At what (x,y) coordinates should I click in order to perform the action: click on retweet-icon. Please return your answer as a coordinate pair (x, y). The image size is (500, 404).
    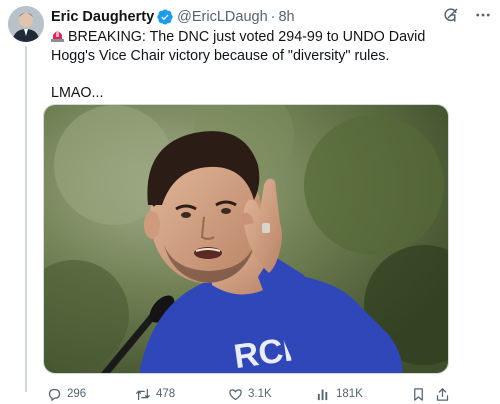
    Looking at the image, I should click on (143, 394).